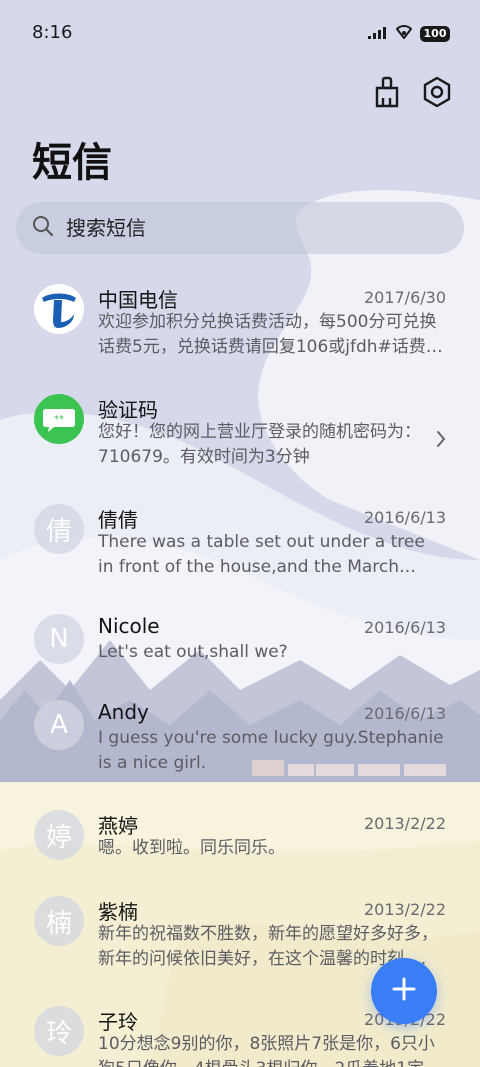 This screenshot has height=1067, width=480. I want to click on contact-avatar: 楠, so click(59, 921).